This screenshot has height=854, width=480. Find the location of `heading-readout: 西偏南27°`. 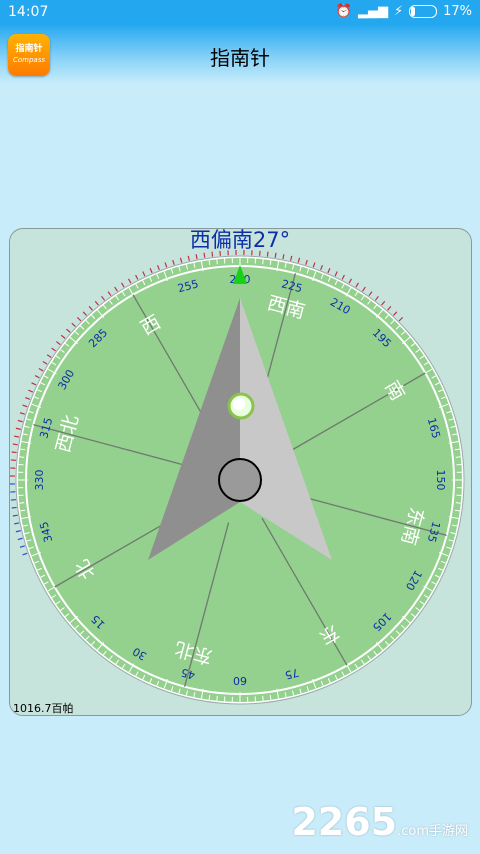

heading-readout: 西偏南27° is located at coordinates (240, 240).